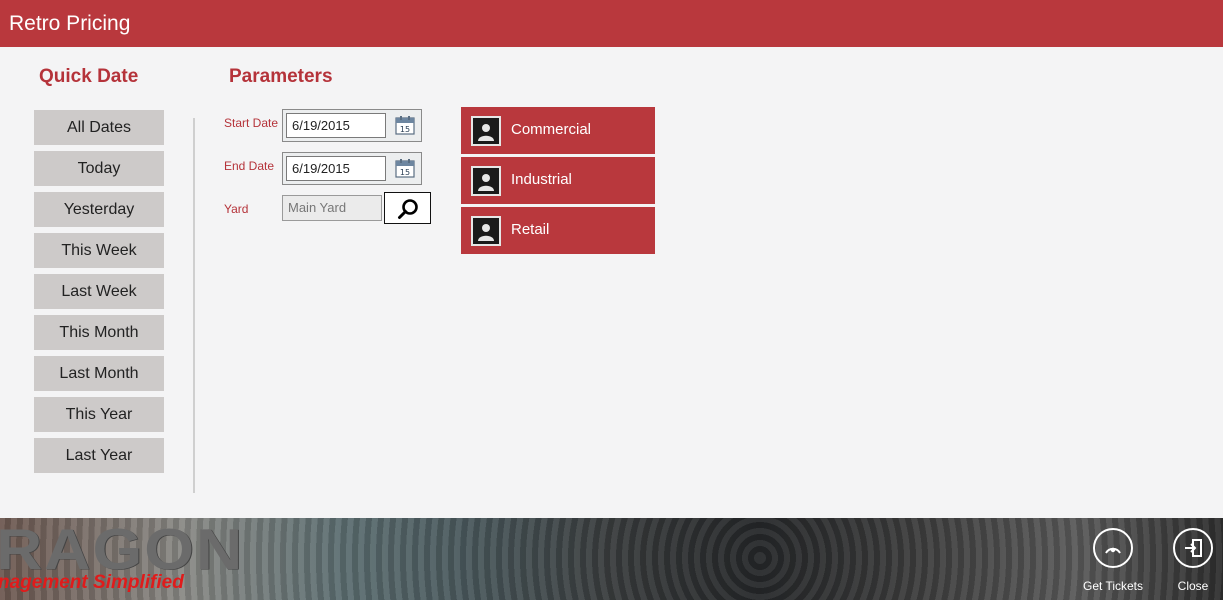  I want to click on start-date-label: Start Date, so click(251, 123).